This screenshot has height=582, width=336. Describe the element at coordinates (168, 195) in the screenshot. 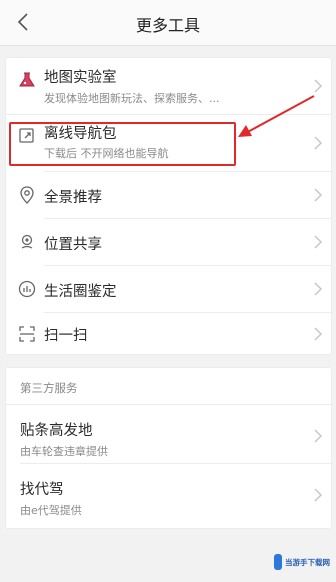

I see `tool-item-panorama: 全景推荐` at that location.